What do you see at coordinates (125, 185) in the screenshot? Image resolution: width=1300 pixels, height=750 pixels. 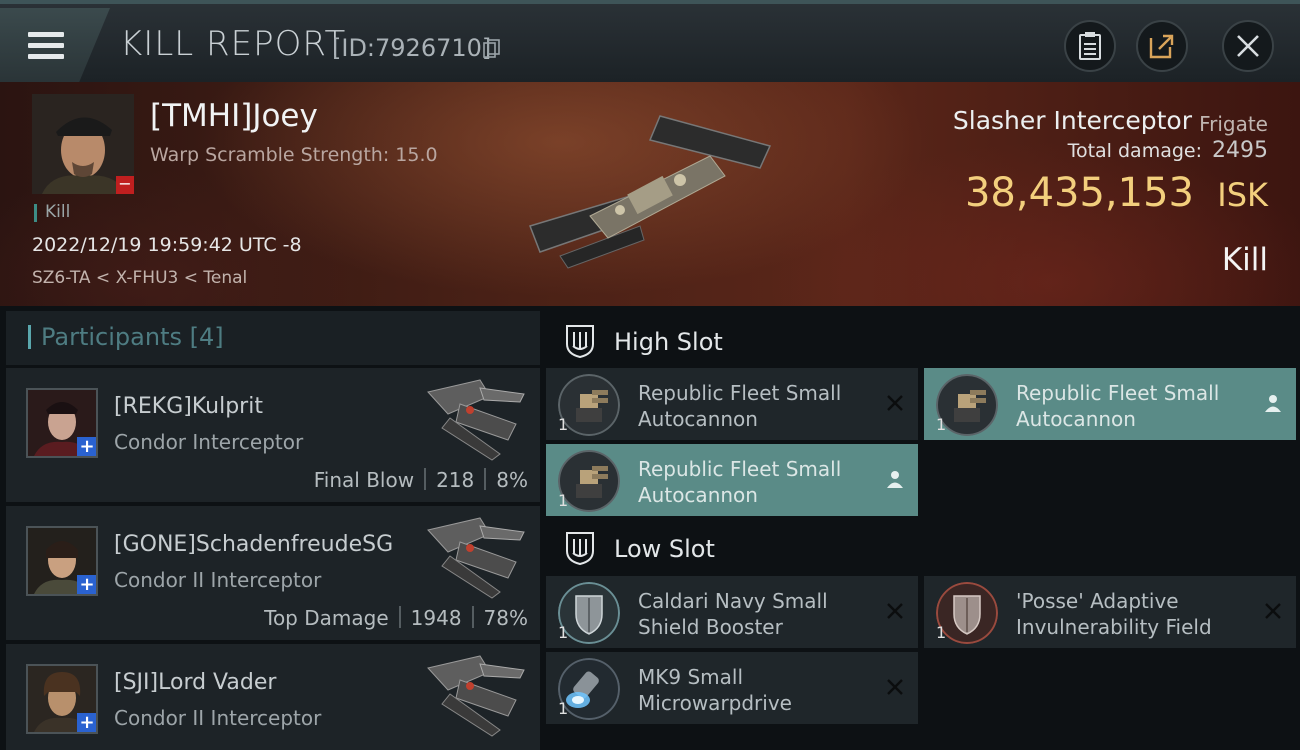 I see `hostile-badge: −` at bounding box center [125, 185].